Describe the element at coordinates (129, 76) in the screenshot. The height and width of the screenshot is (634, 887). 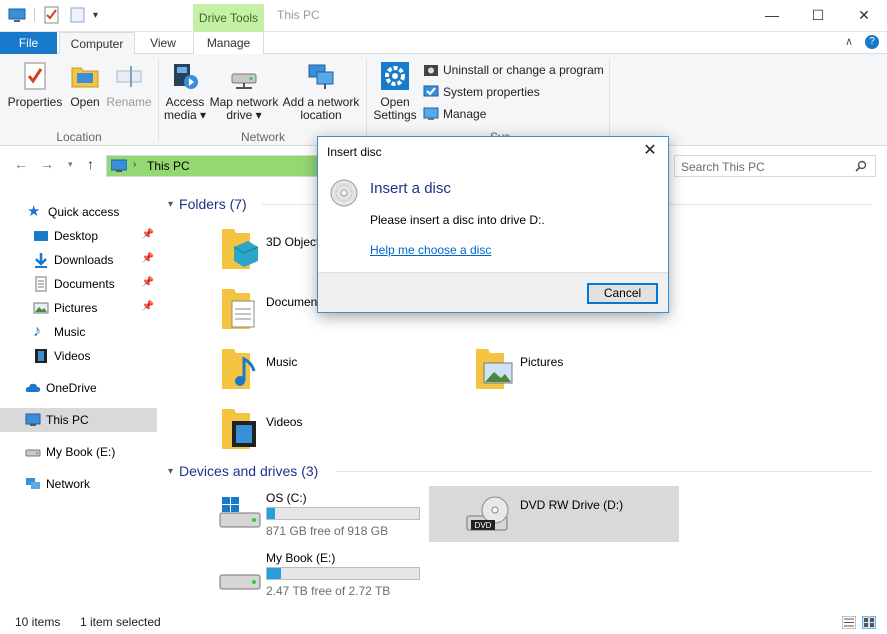
I see `rename-icon` at that location.